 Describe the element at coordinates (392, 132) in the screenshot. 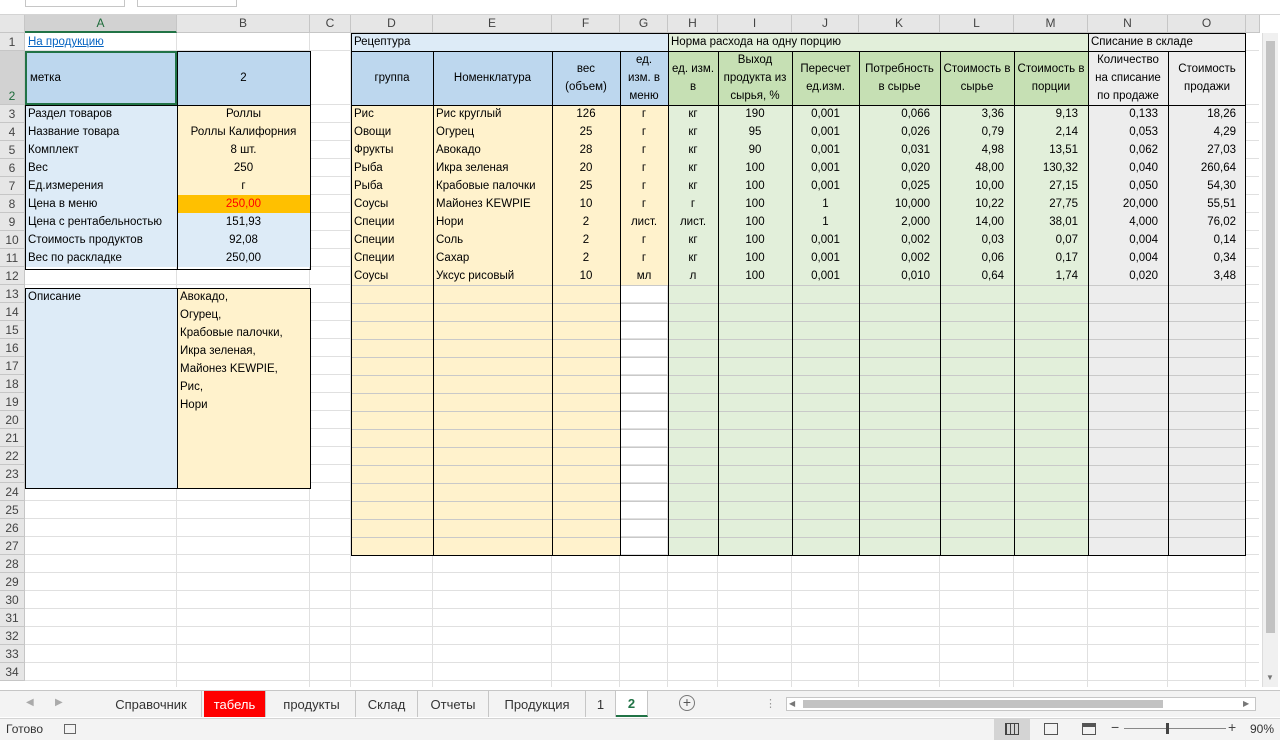

I see `table-cell: Овощи` at that location.